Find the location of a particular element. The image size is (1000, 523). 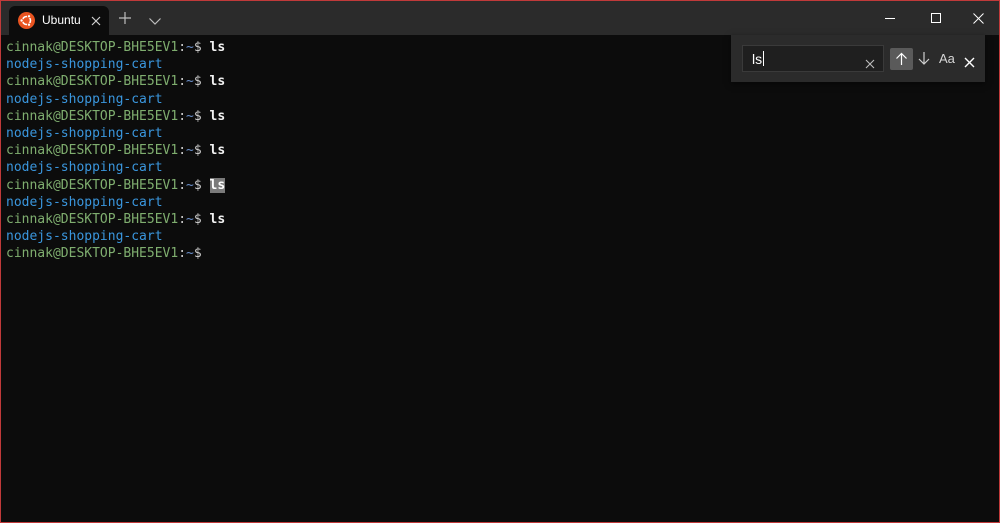

text-caret is located at coordinates (764, 58).